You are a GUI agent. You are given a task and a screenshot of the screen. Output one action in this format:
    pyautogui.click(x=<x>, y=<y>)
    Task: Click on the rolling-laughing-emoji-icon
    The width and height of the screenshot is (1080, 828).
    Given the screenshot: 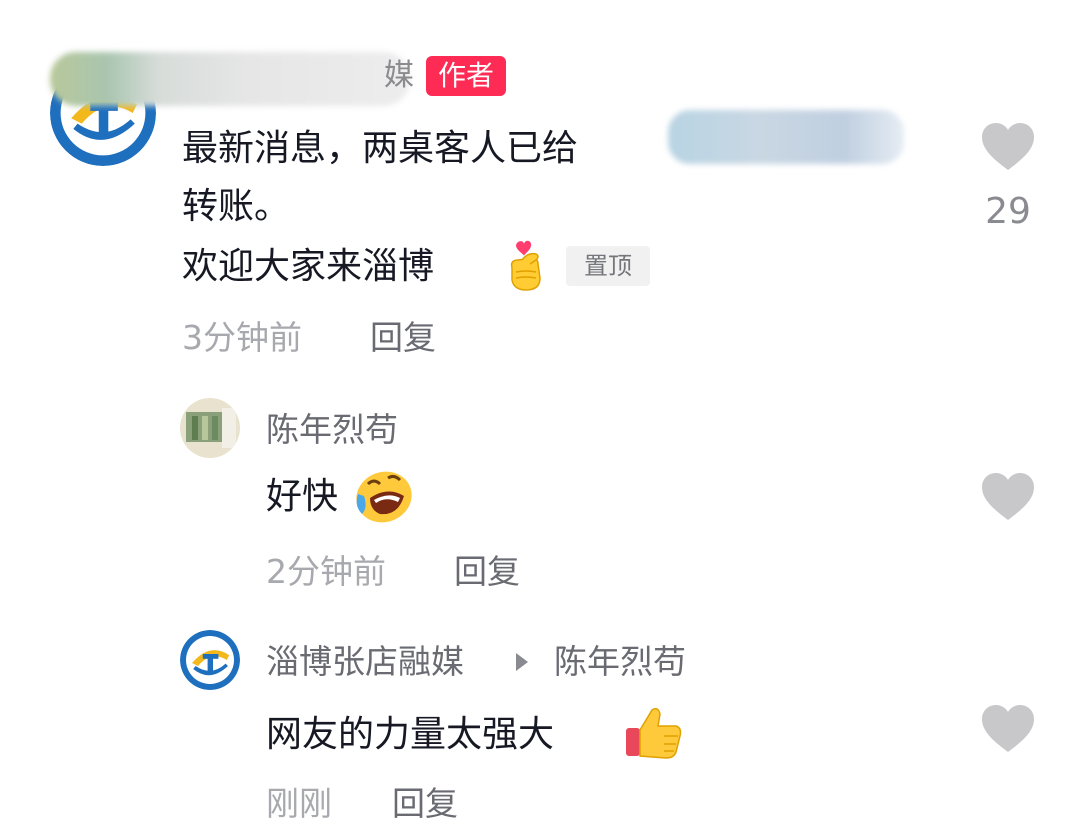 What is the action you would take?
    pyautogui.click(x=383, y=497)
    